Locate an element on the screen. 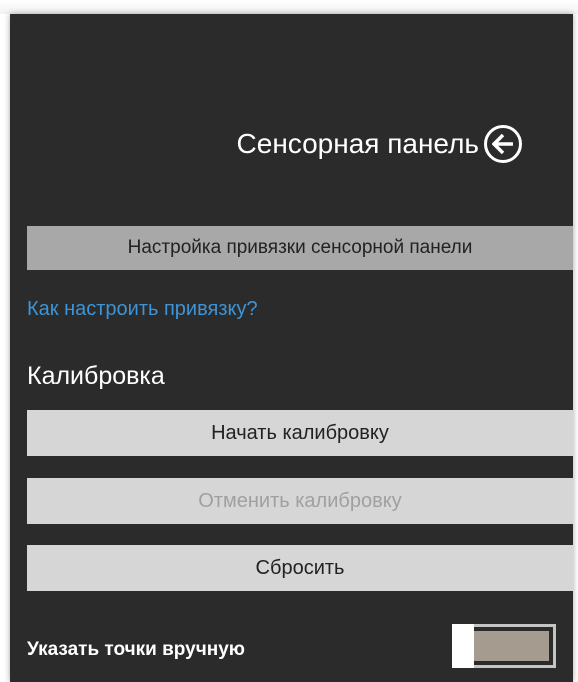 This screenshot has height=682, width=578. cancel-calibration-button: Отменить калибровку is located at coordinates (300, 501).